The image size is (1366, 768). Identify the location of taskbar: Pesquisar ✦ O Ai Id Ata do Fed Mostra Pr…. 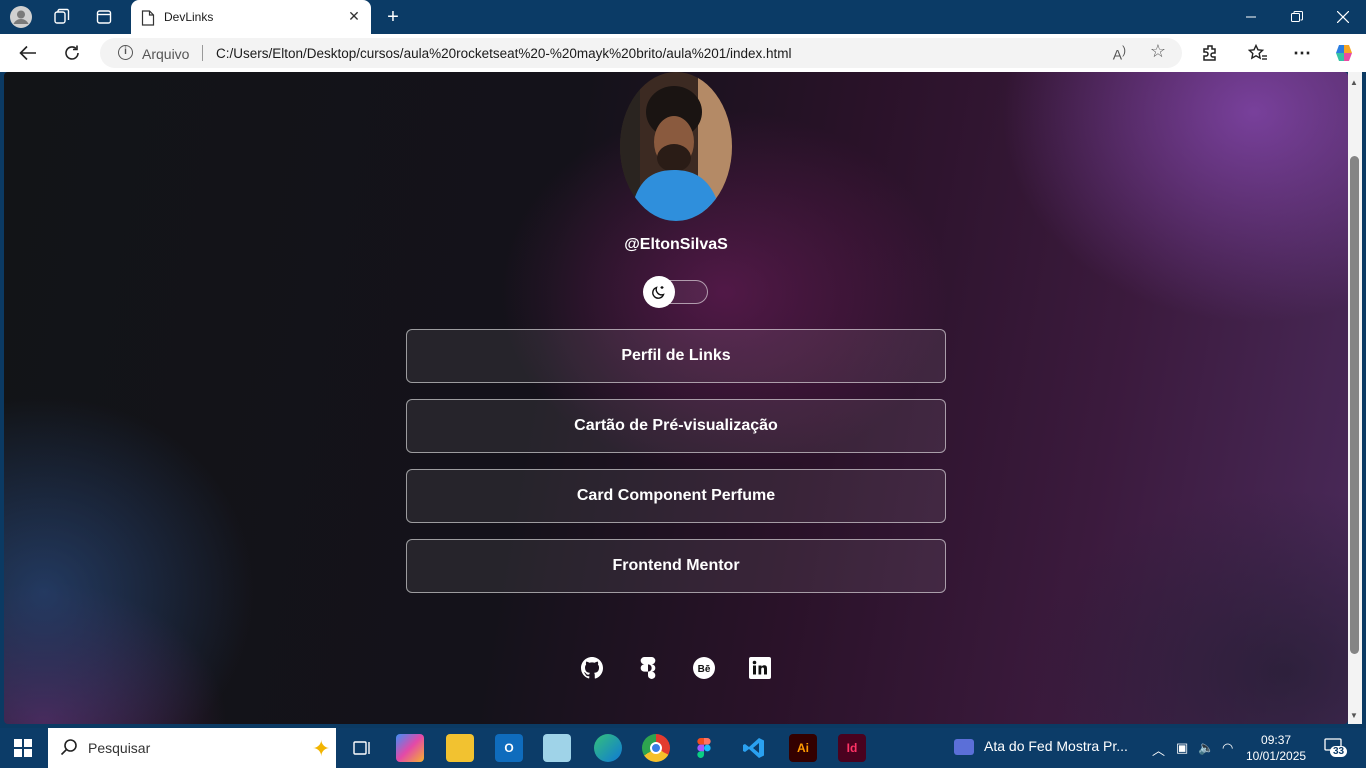
(683, 748).